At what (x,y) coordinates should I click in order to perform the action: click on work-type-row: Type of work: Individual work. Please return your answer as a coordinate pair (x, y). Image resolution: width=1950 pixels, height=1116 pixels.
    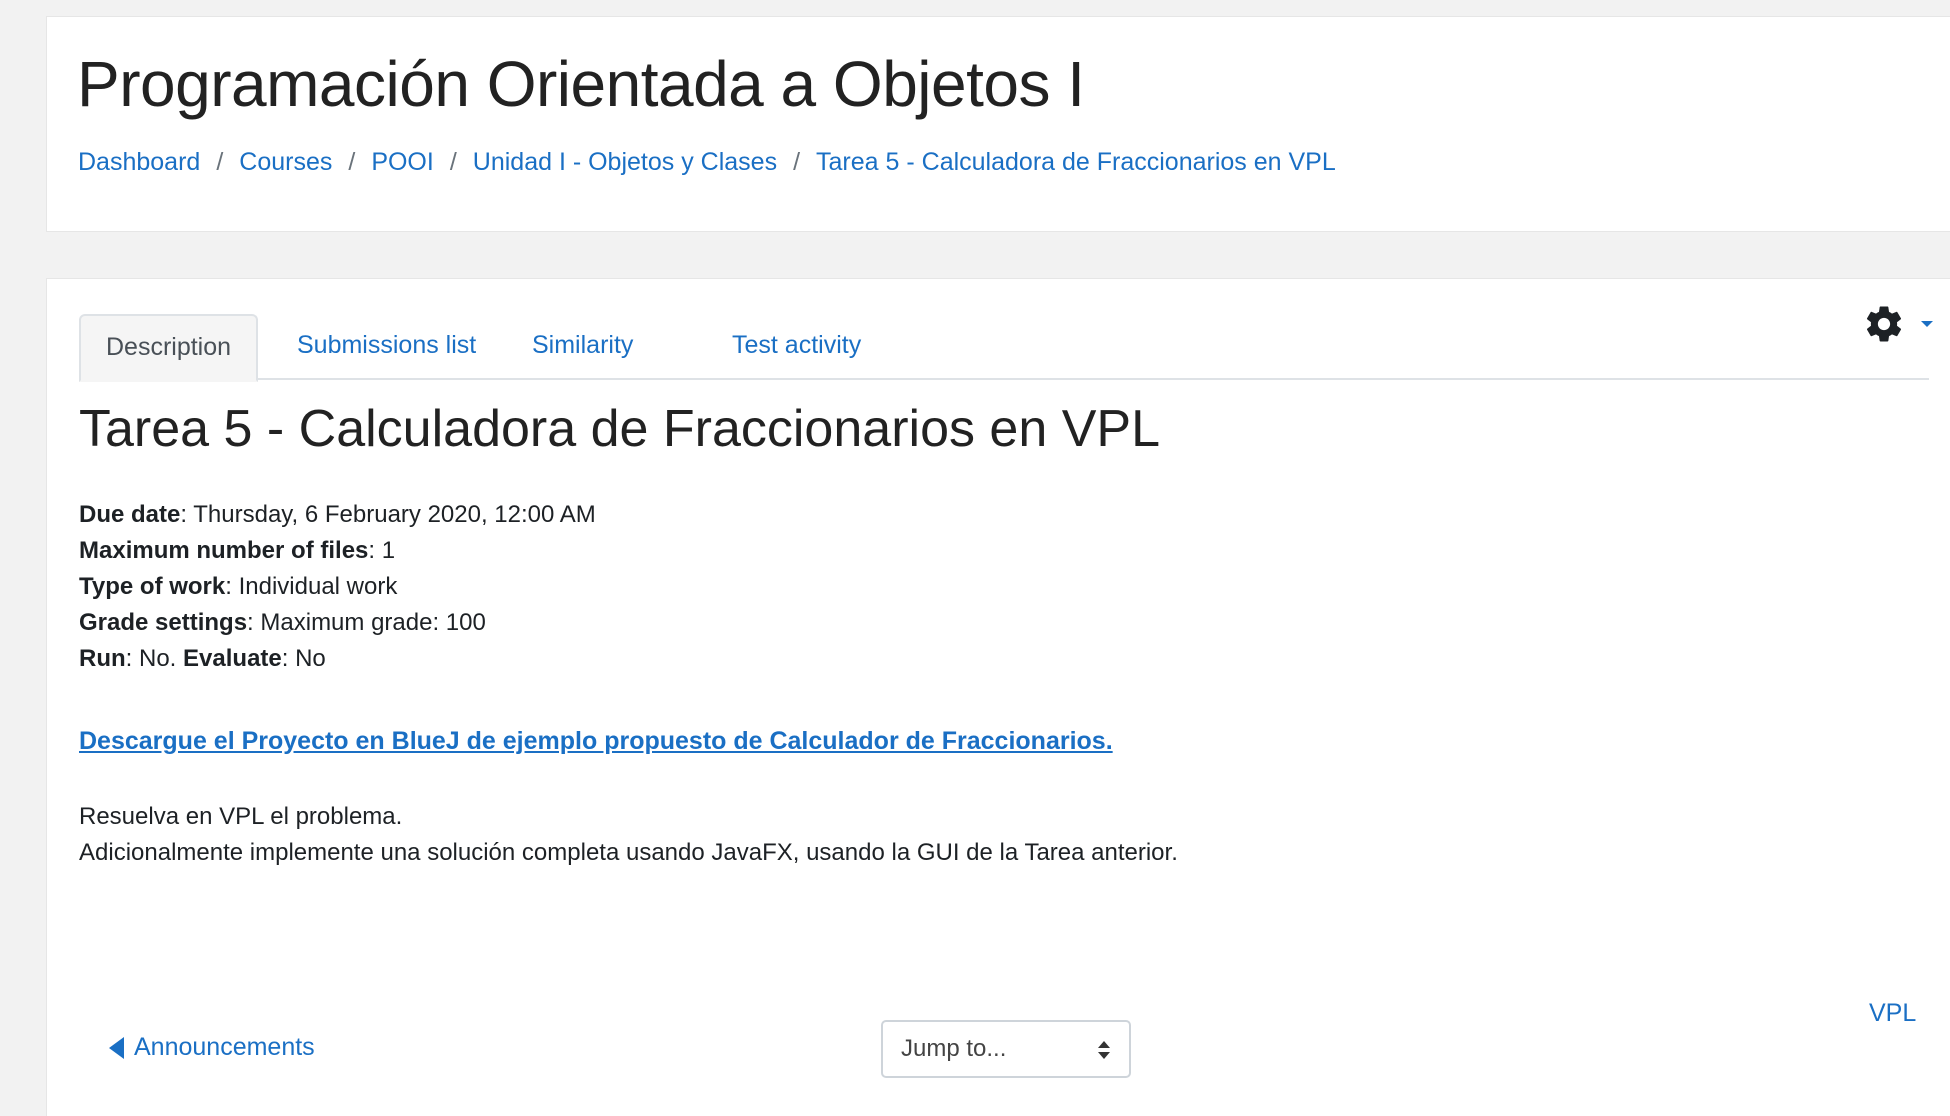
    Looking at the image, I should click on (238, 586).